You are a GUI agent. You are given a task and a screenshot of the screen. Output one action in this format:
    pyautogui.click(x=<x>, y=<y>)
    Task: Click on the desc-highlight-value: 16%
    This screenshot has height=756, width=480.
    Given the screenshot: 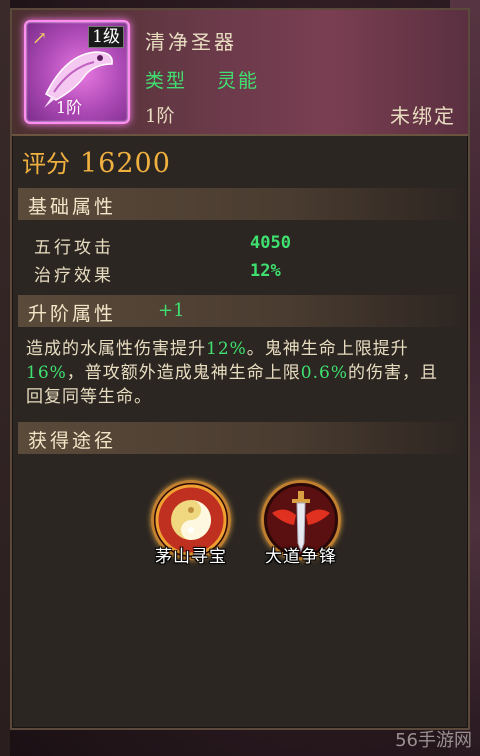 What is the action you would take?
    pyautogui.click(x=46, y=373)
    